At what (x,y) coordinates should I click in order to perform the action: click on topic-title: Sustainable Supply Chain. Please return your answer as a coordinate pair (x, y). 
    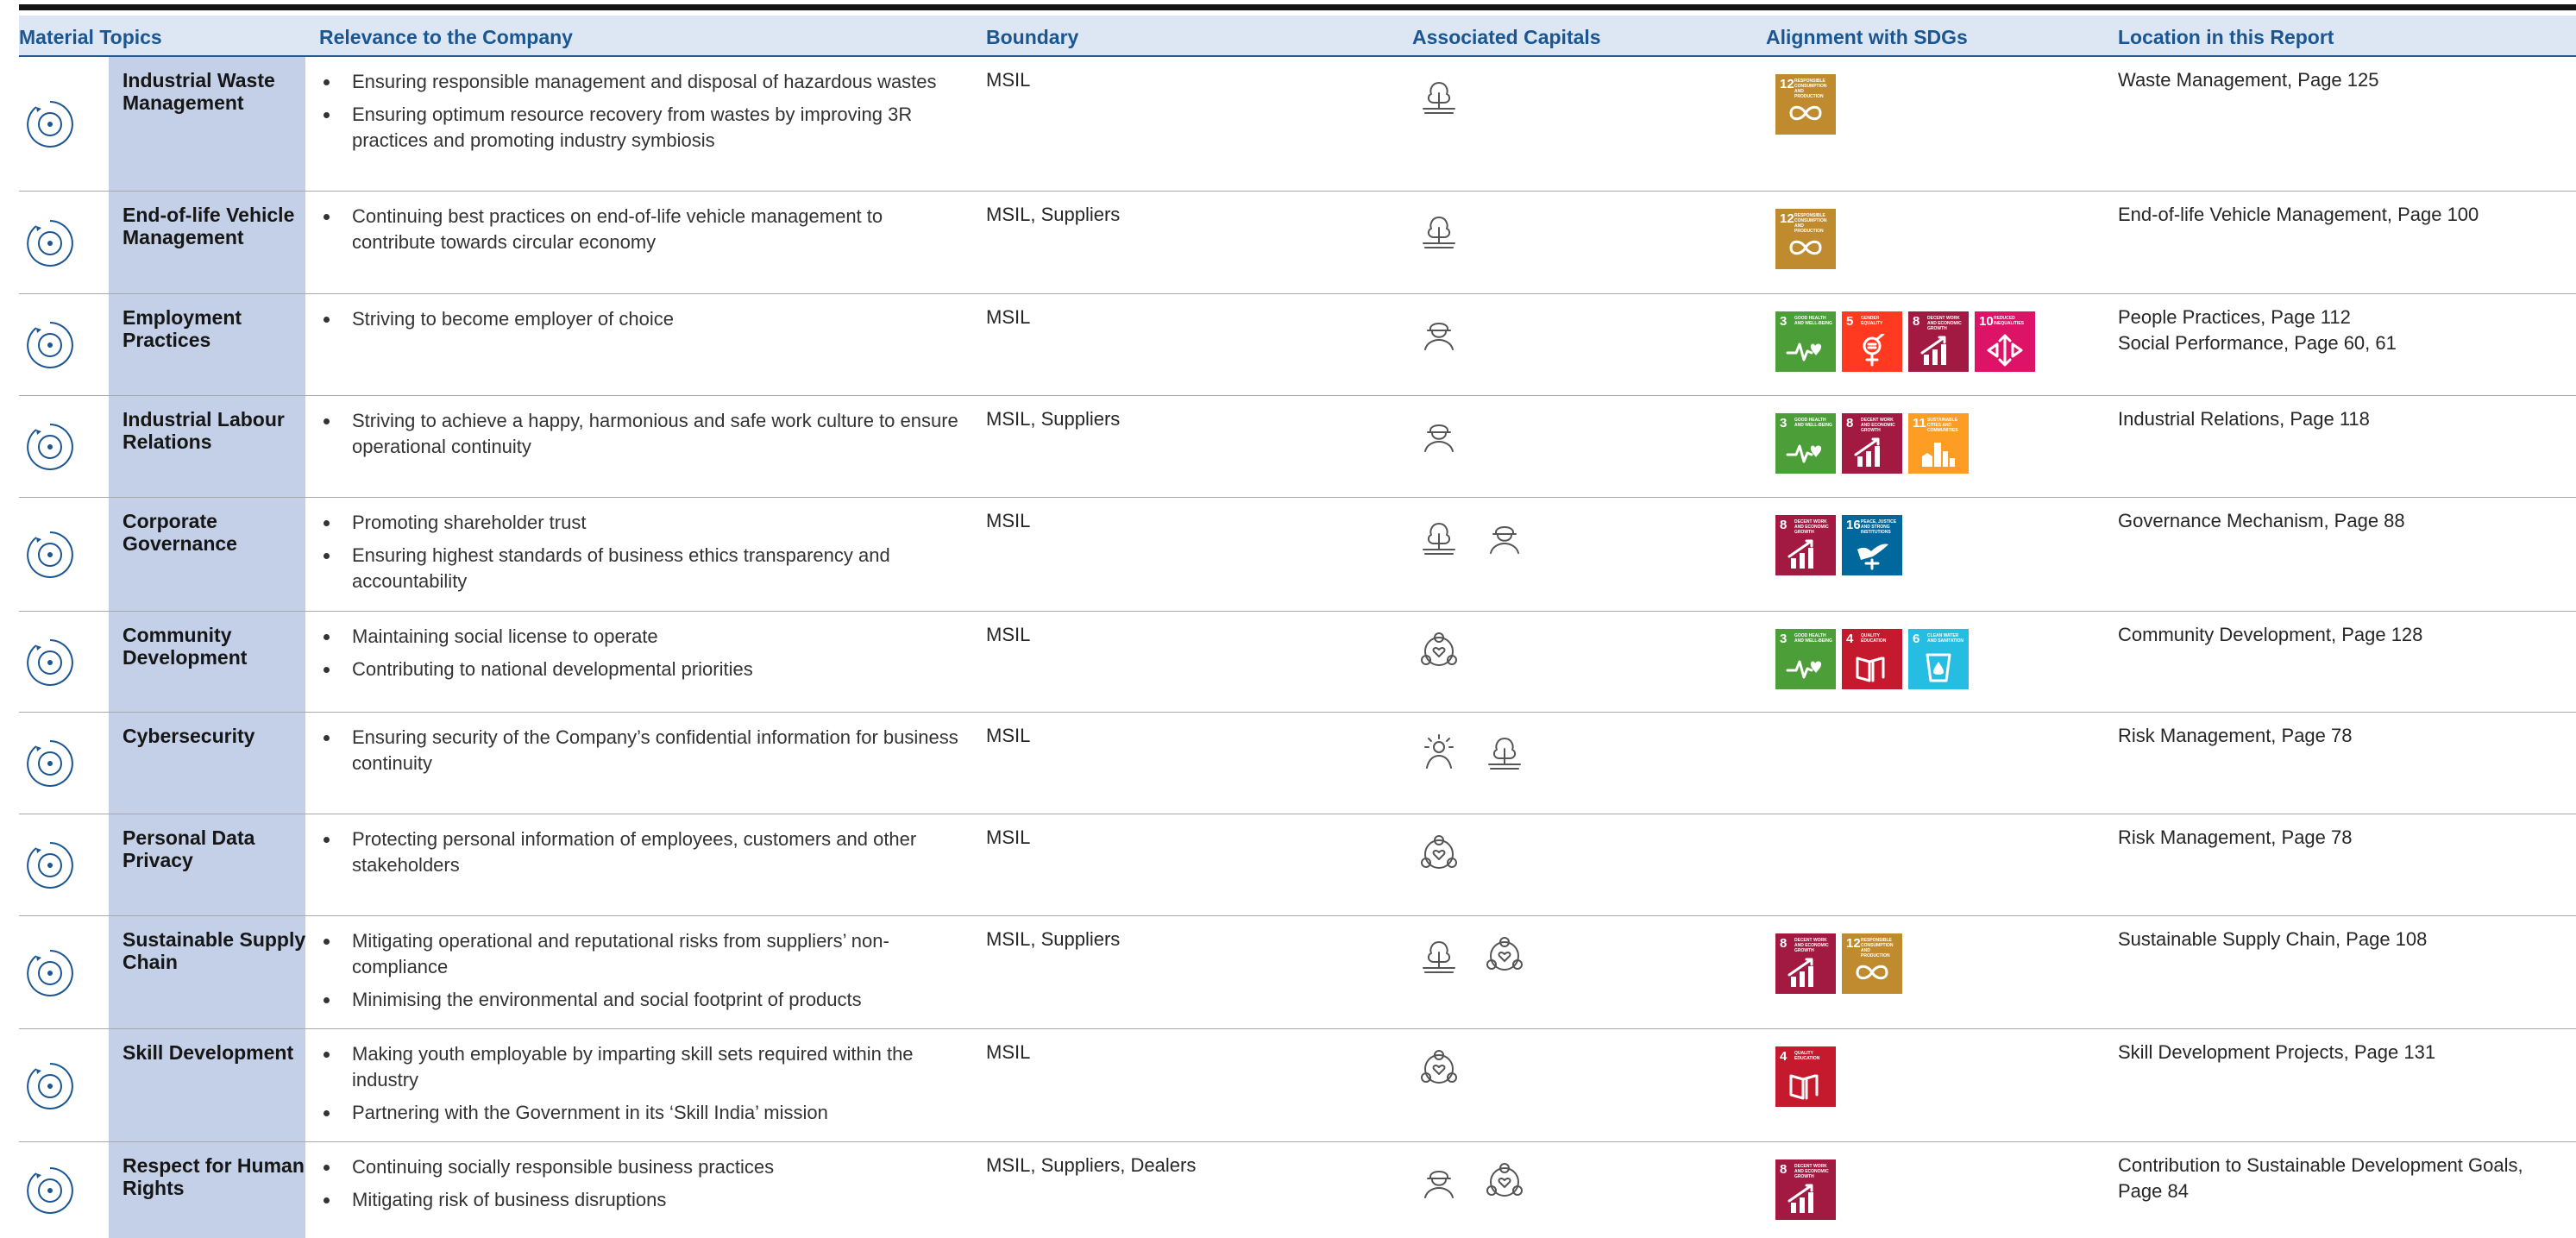
    Looking at the image, I should click on (214, 951).